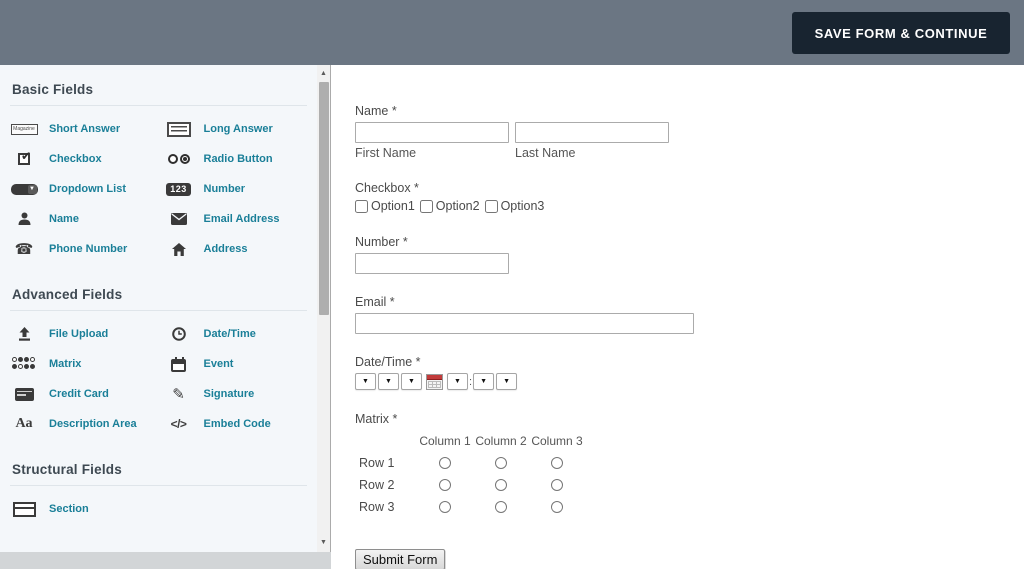  What do you see at coordinates (432, 263) in the screenshot?
I see `number-input` at bounding box center [432, 263].